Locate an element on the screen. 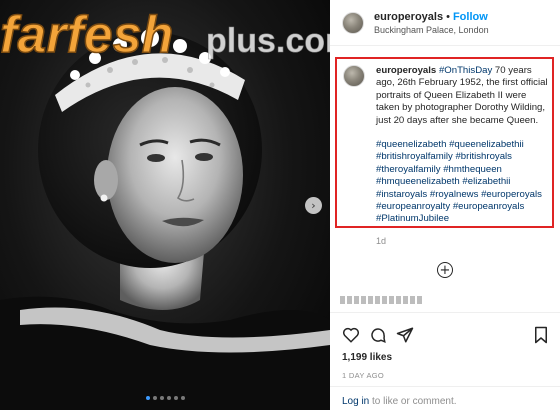 Image resolution: width=560 pixels, height=410 pixels. hashtag-link: #queenelizabeth is located at coordinates (411, 144).